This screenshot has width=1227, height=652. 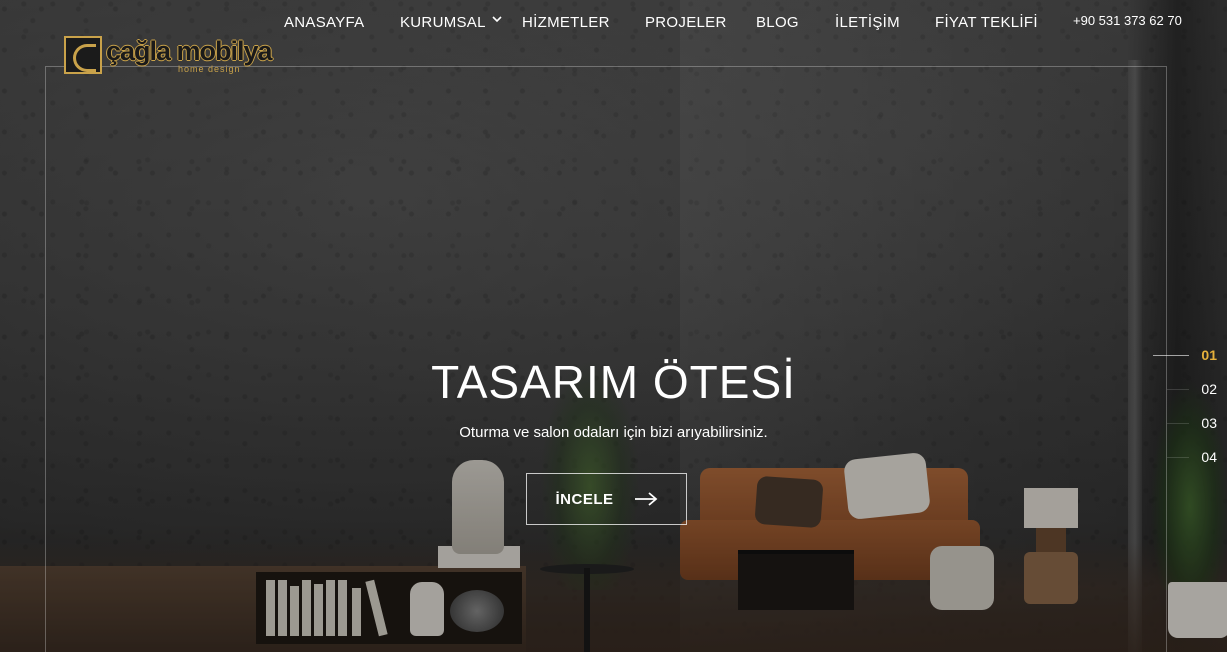 I want to click on nav-item-fiyat-teklifi: FİYAT TEKLİFİ, so click(x=986, y=22).